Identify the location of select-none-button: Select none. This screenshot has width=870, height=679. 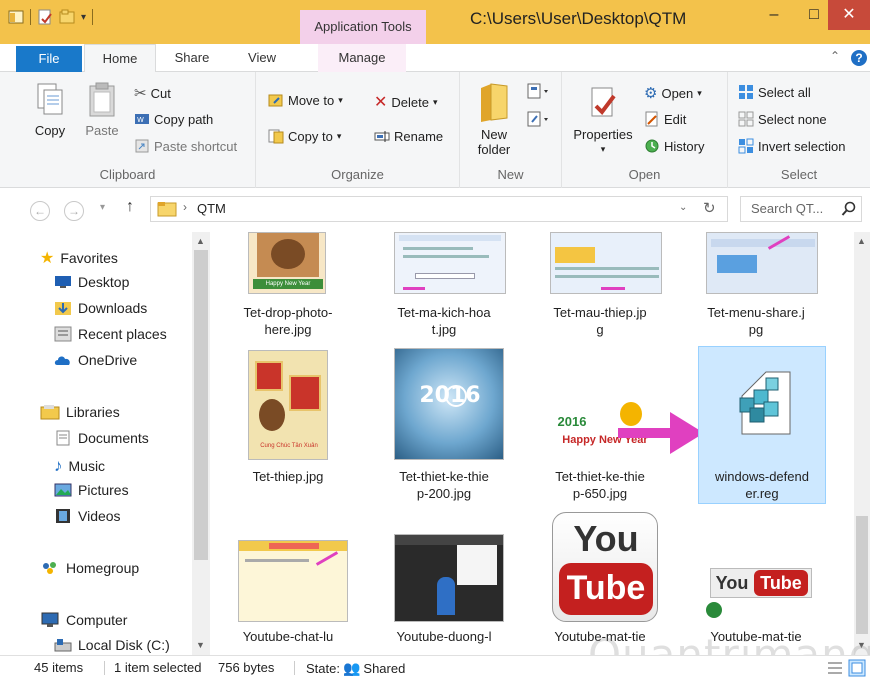
(782, 119).